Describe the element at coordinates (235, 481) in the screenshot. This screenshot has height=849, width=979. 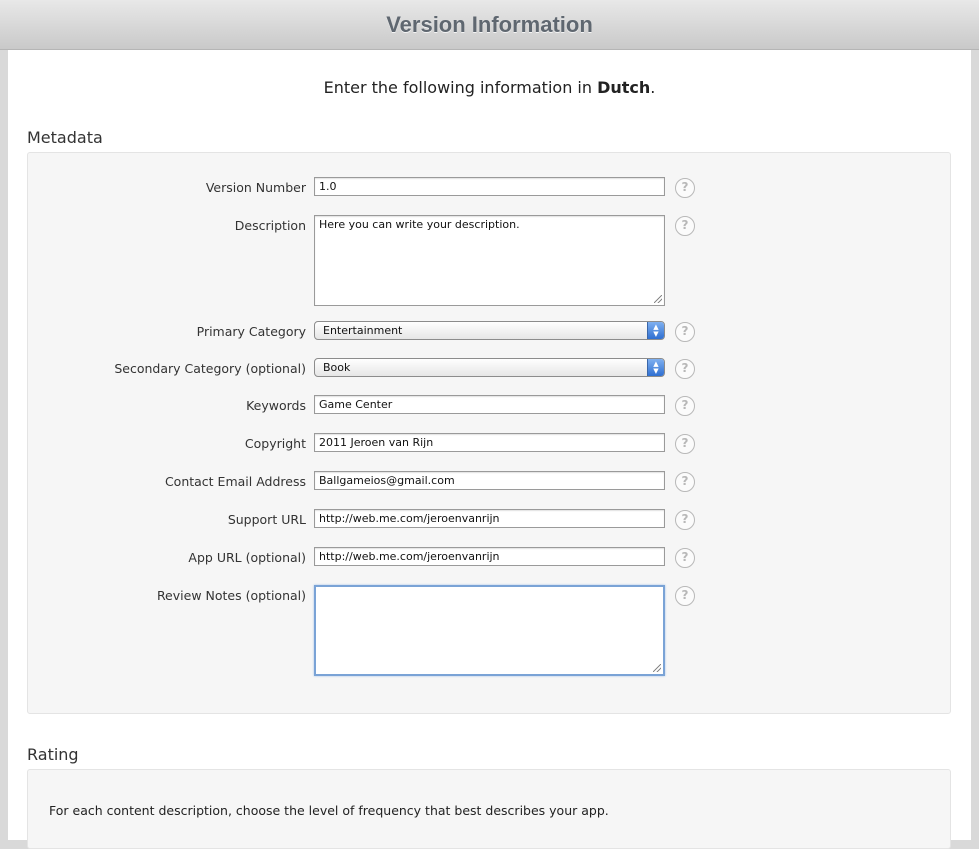
I see `contact-email-label: Contact Email Address` at that location.